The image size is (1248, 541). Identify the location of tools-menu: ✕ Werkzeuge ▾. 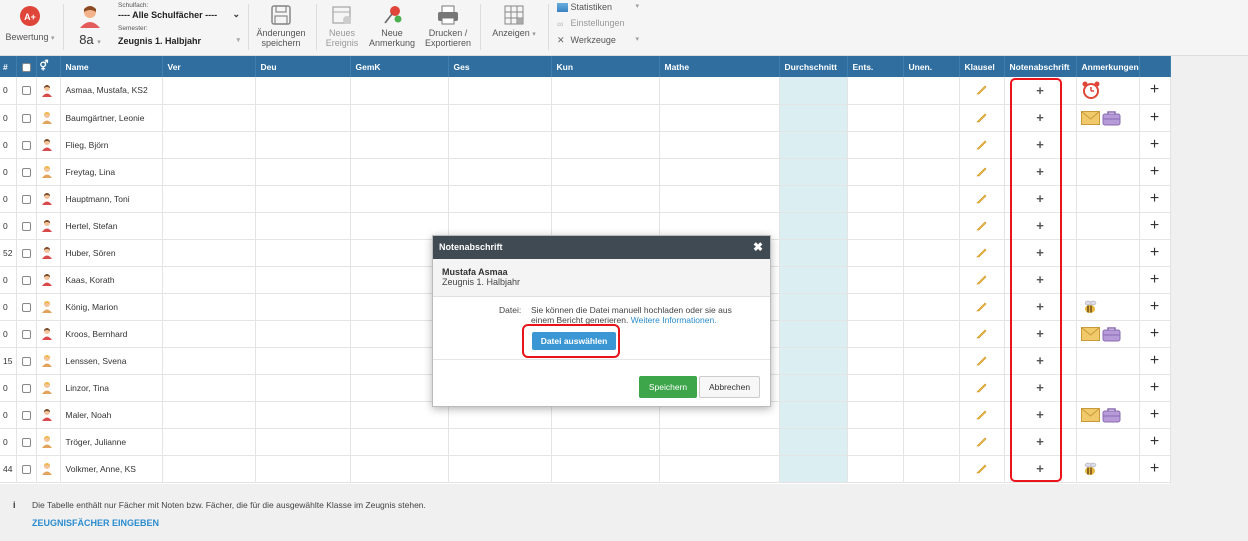
(599, 41).